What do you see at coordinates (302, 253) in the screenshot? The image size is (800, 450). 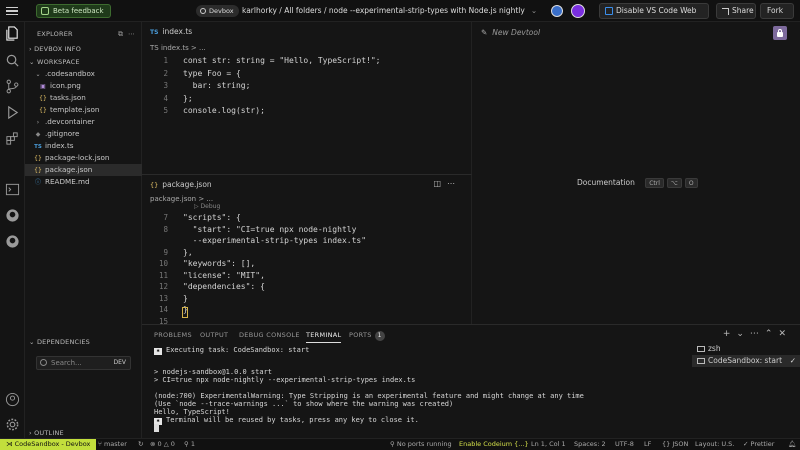 I see `code-line: 9},` at bounding box center [302, 253].